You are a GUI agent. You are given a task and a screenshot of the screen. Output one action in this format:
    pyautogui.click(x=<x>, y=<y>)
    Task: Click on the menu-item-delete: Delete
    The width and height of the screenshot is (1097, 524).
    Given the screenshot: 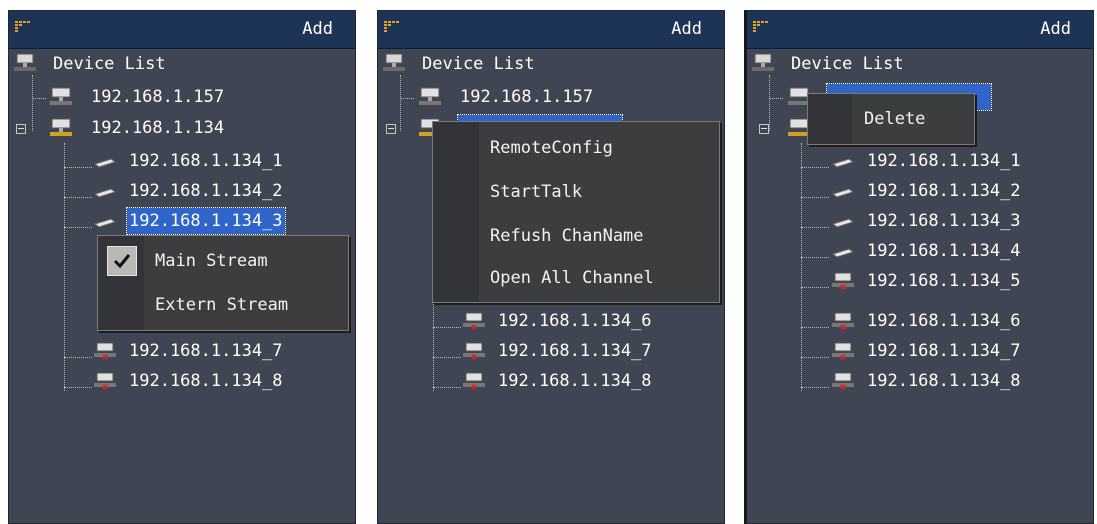 What is the action you would take?
    pyautogui.click(x=891, y=119)
    